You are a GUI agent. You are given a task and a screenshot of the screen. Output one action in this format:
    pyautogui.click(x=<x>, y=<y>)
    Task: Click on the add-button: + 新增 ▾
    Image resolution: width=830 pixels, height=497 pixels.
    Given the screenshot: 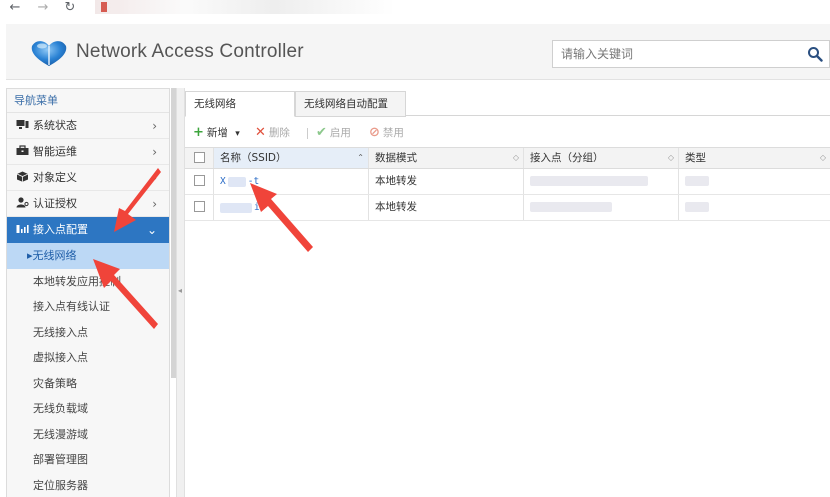 What is the action you would take?
    pyautogui.click(x=216, y=133)
    